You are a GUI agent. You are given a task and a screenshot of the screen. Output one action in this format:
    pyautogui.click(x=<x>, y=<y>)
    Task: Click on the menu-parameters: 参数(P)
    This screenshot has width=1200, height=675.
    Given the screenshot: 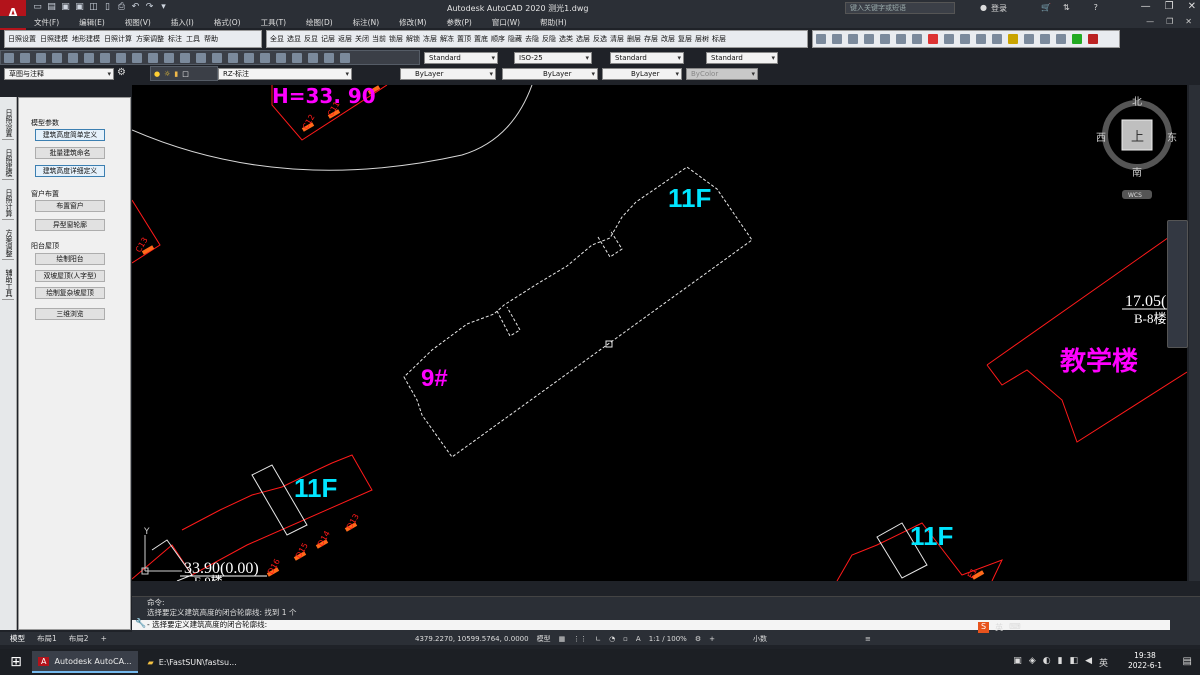 What is the action you would take?
    pyautogui.click(x=458, y=22)
    